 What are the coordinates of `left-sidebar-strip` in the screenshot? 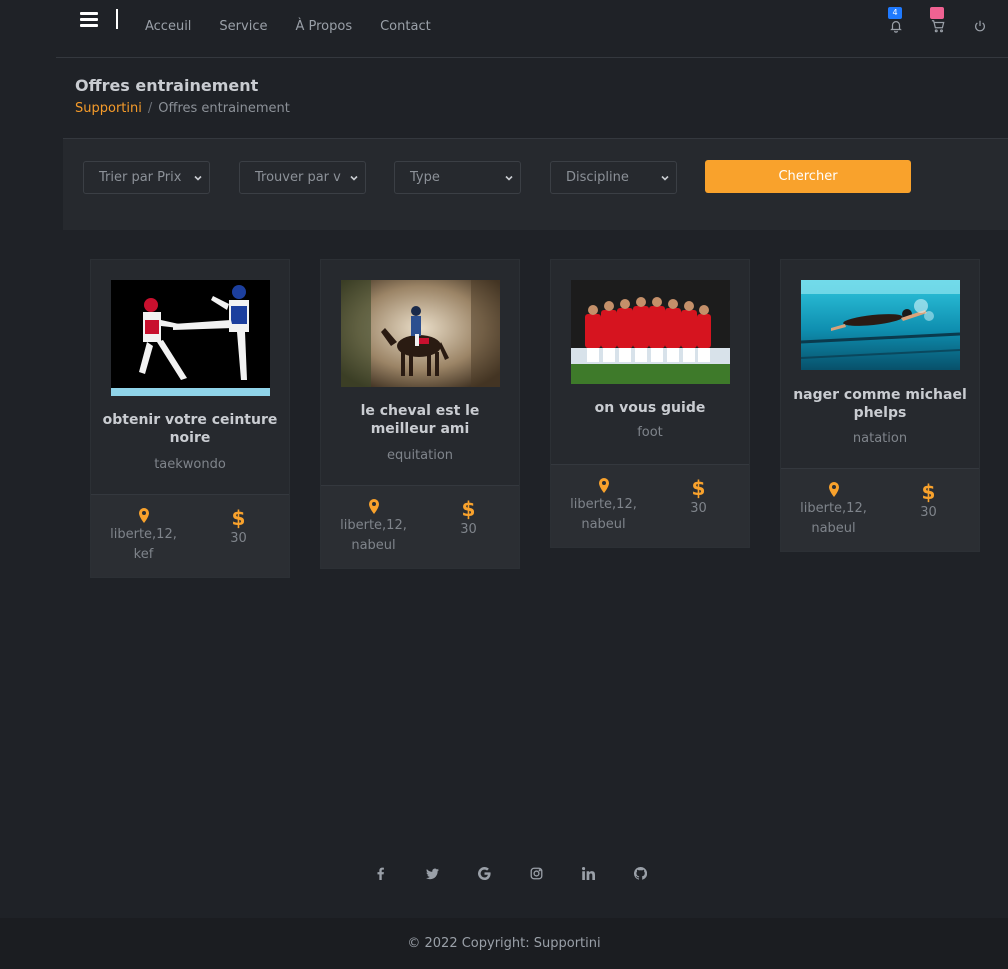 It's located at (28, 459).